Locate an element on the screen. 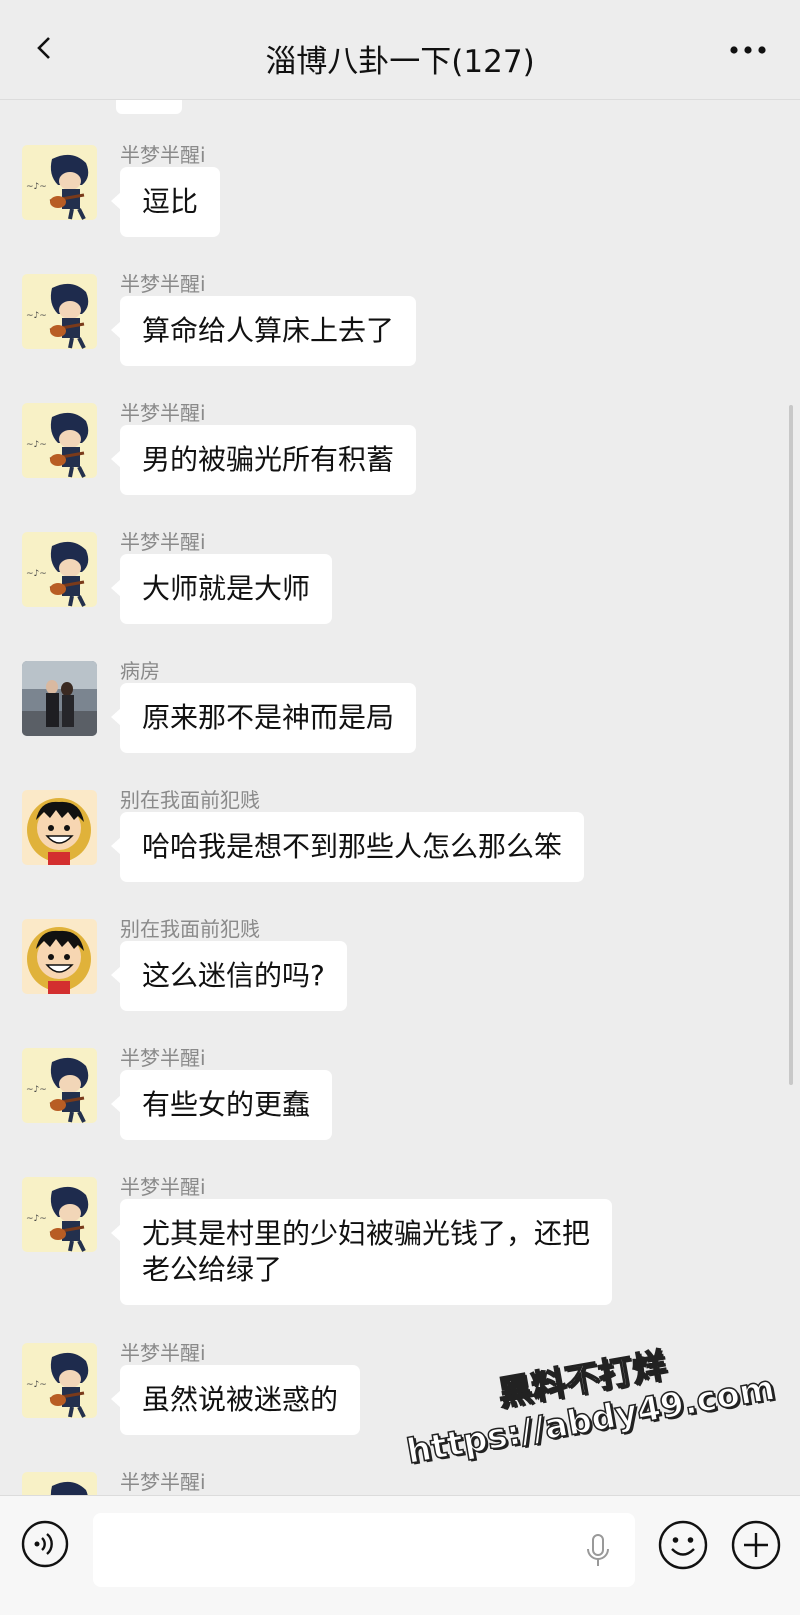  message-line: 老公给绿了 is located at coordinates (212, 1269).